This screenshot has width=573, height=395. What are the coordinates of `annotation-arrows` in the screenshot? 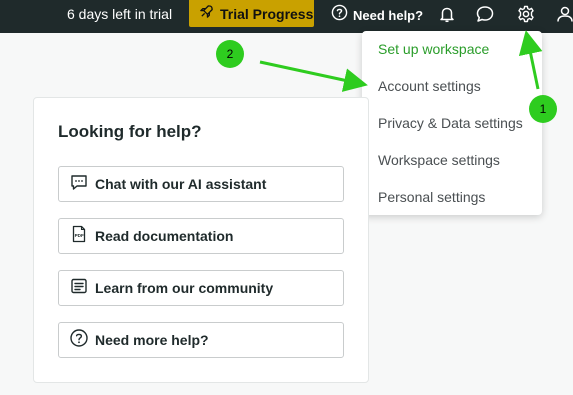 It's located at (401, 61).